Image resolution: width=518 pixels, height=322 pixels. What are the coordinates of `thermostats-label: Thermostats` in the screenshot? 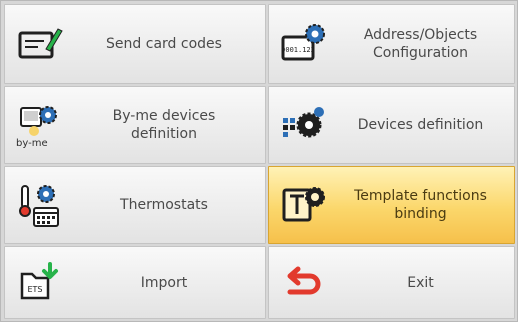 It's located at (164, 205).